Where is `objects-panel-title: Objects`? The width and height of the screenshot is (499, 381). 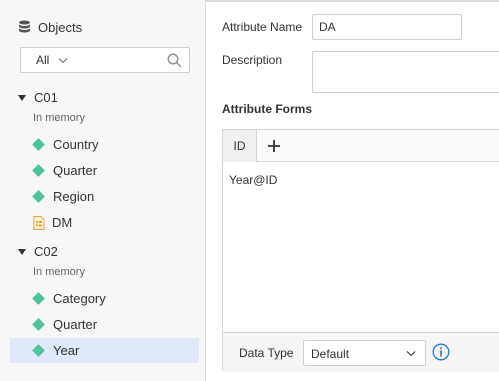
objects-panel-title: Objects is located at coordinates (60, 27).